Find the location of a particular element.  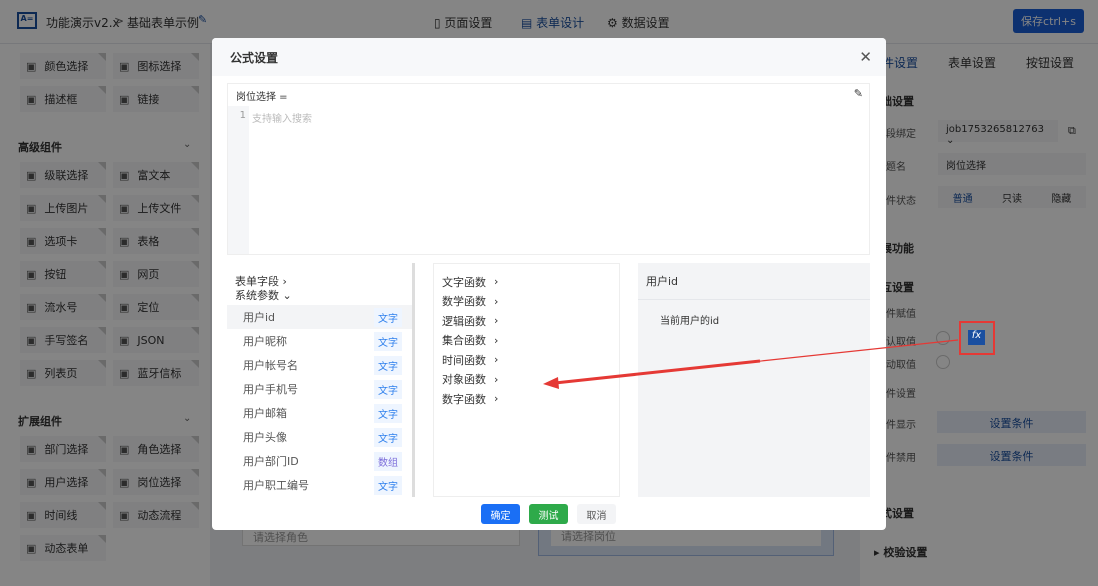

annotation-arrow is located at coordinates (751, 364).